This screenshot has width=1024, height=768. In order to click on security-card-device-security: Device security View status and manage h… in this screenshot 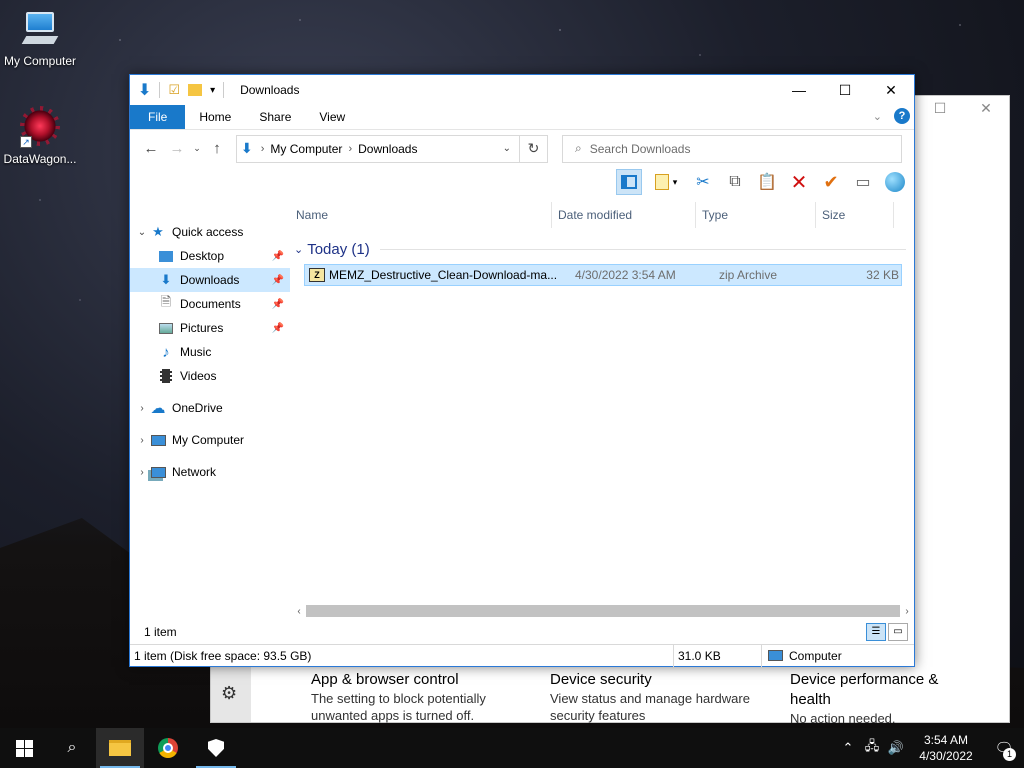, I will do `click(660, 697)`.